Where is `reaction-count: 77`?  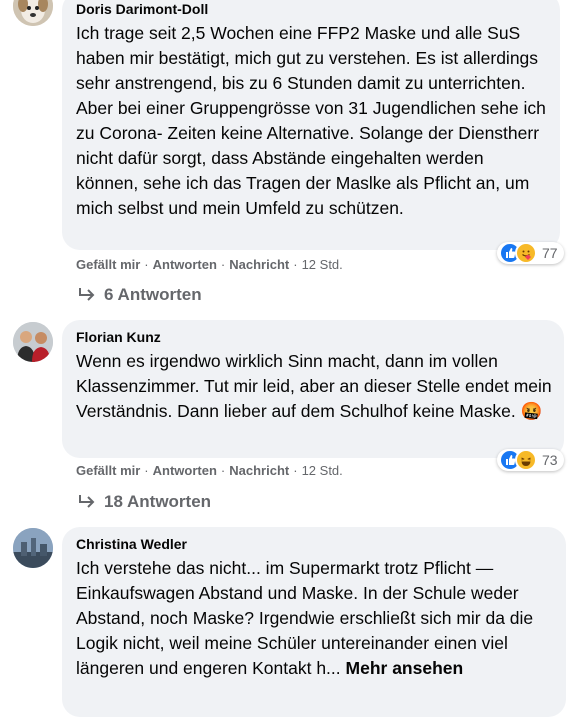 reaction-count: 77 is located at coordinates (550, 253).